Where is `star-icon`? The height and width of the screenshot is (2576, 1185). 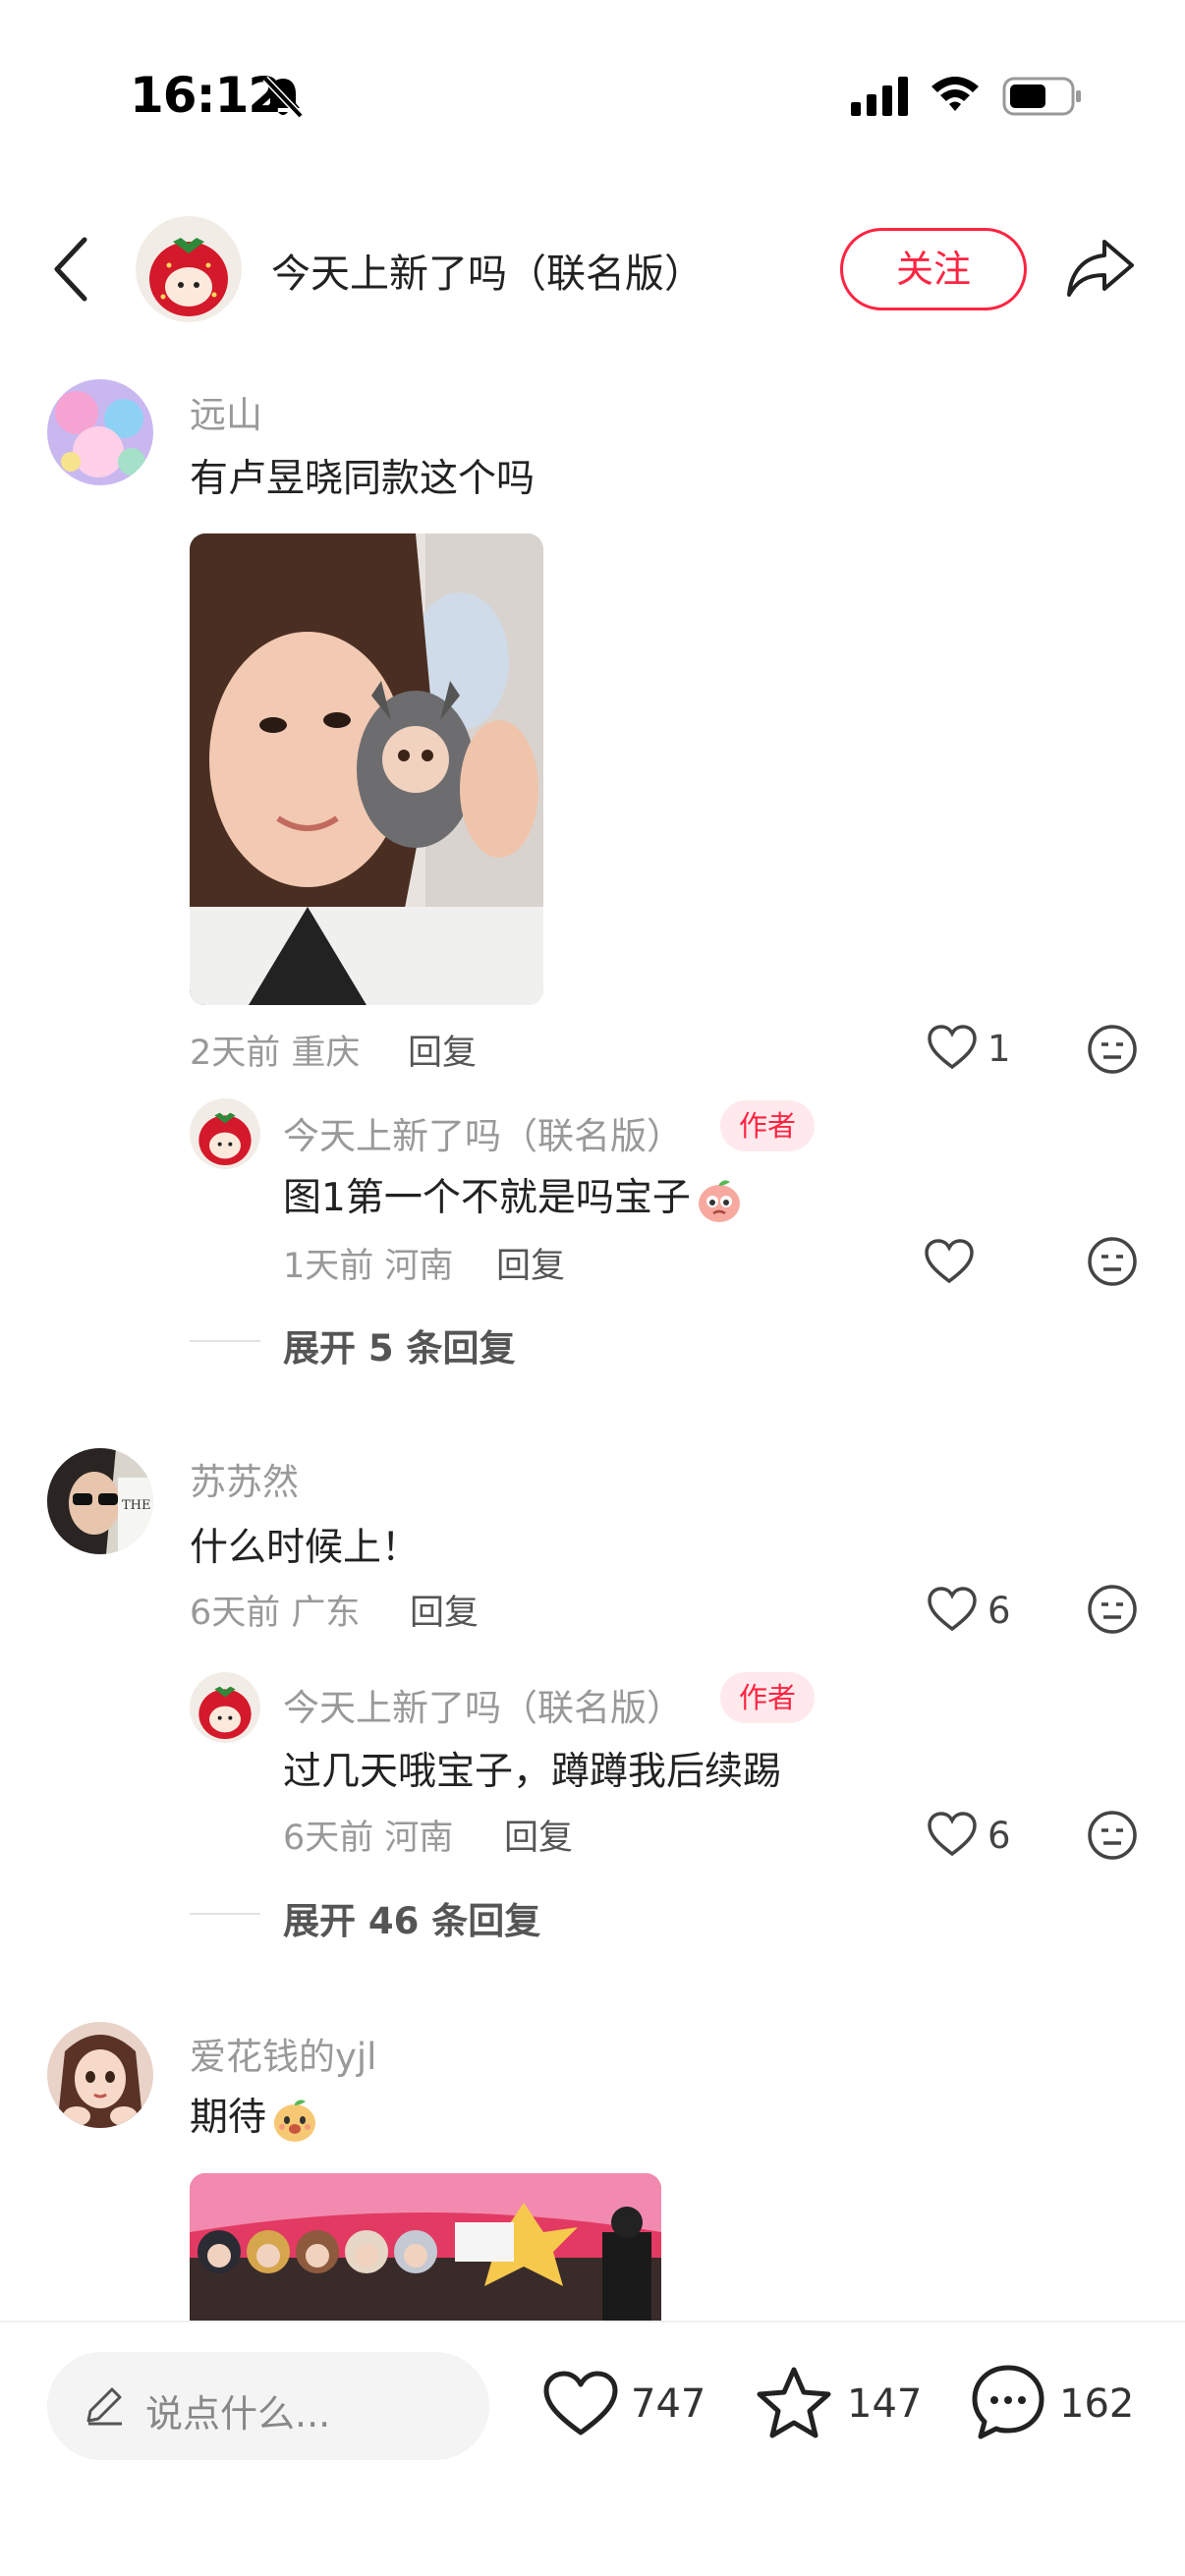
star-icon is located at coordinates (794, 2403).